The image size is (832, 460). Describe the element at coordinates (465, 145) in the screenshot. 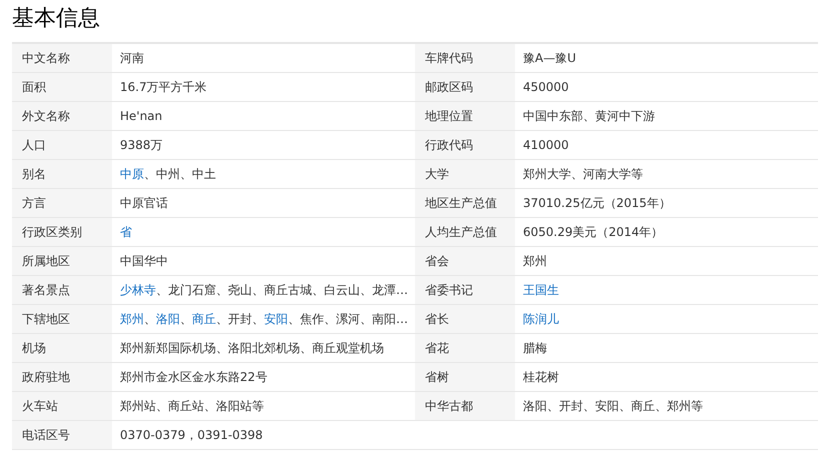

I see `label-cell: 行政代码` at that location.